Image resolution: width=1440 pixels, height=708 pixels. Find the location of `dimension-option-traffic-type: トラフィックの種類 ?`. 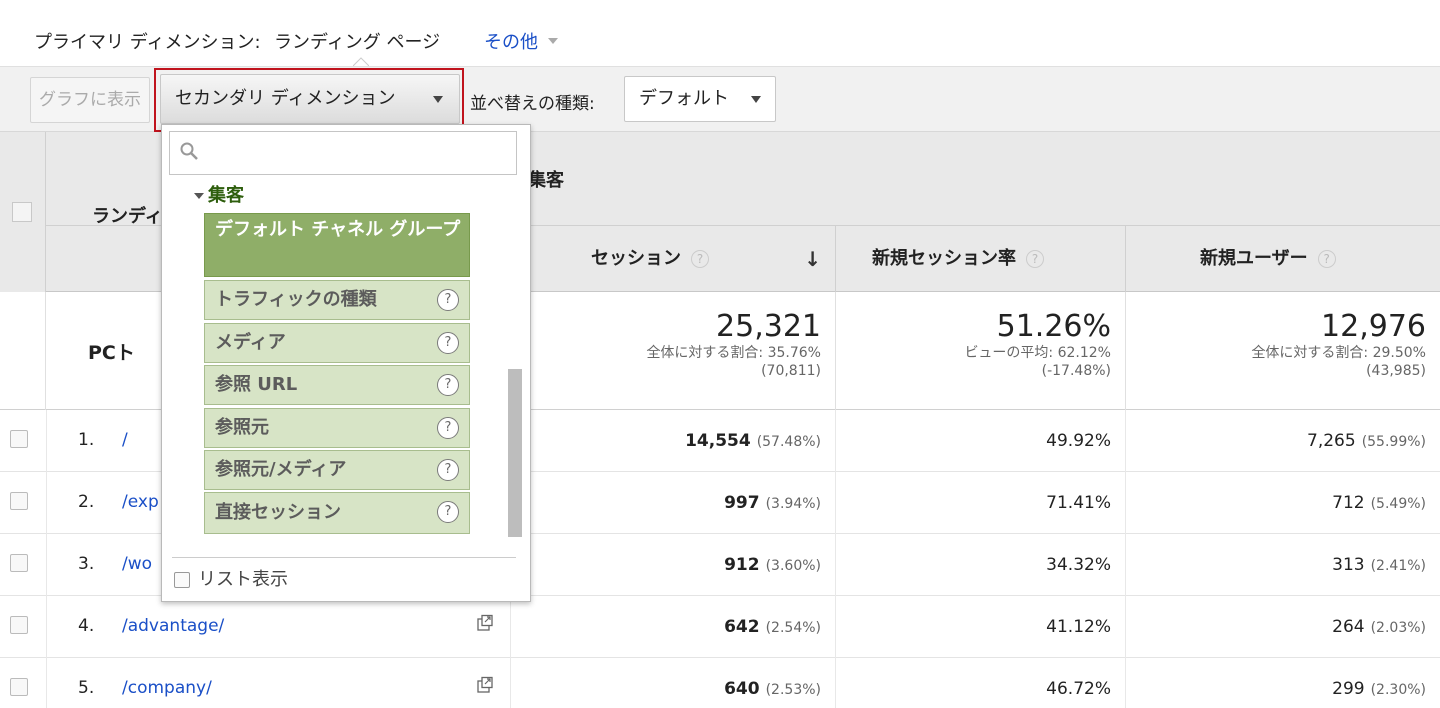

dimension-option-traffic-type: トラフィックの種類 ? is located at coordinates (337, 300).